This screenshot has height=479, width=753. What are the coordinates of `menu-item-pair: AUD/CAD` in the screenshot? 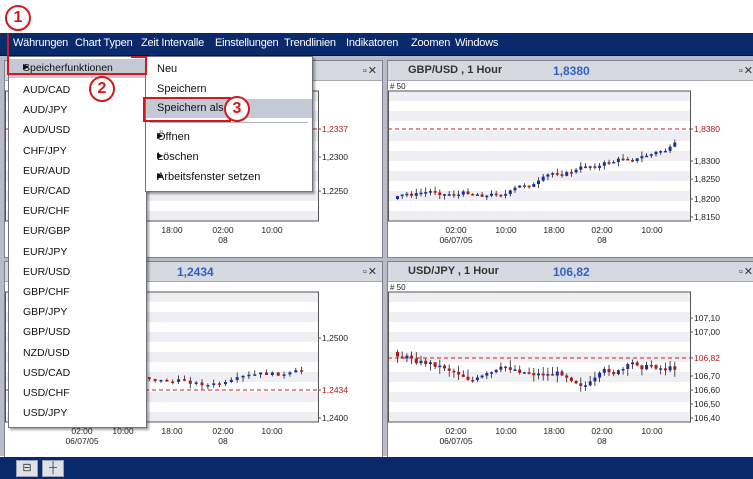 It's located at (77, 90).